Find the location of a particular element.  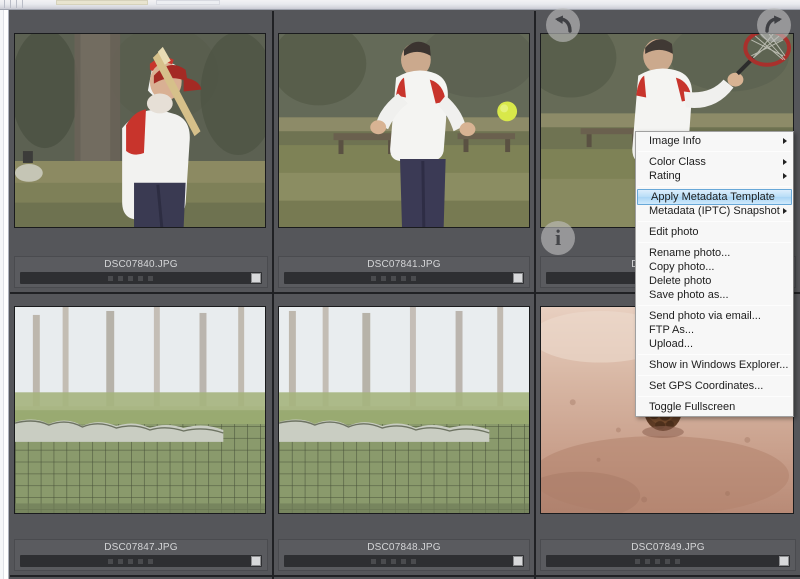

rotate-right-icon is located at coordinates (773, 24).